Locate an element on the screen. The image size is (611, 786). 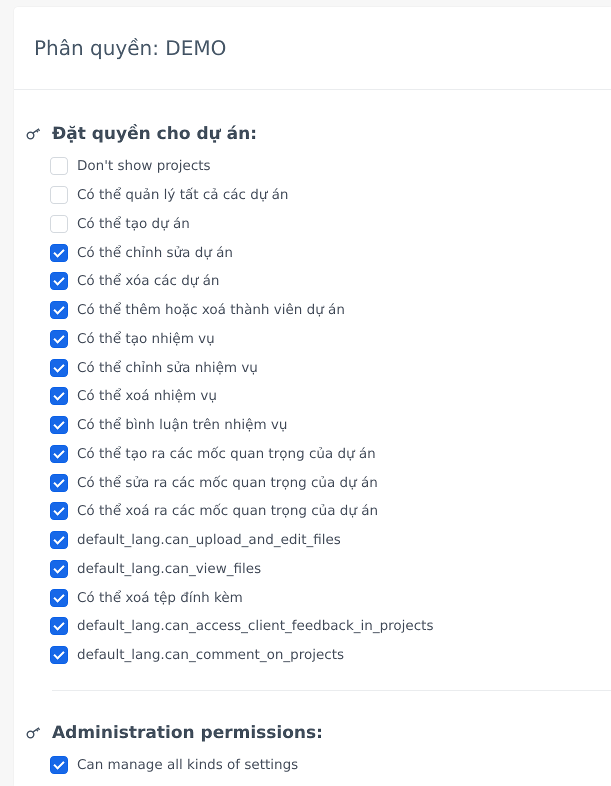
permission-label: default_lang.can_comment_on_projects is located at coordinates (210, 655).